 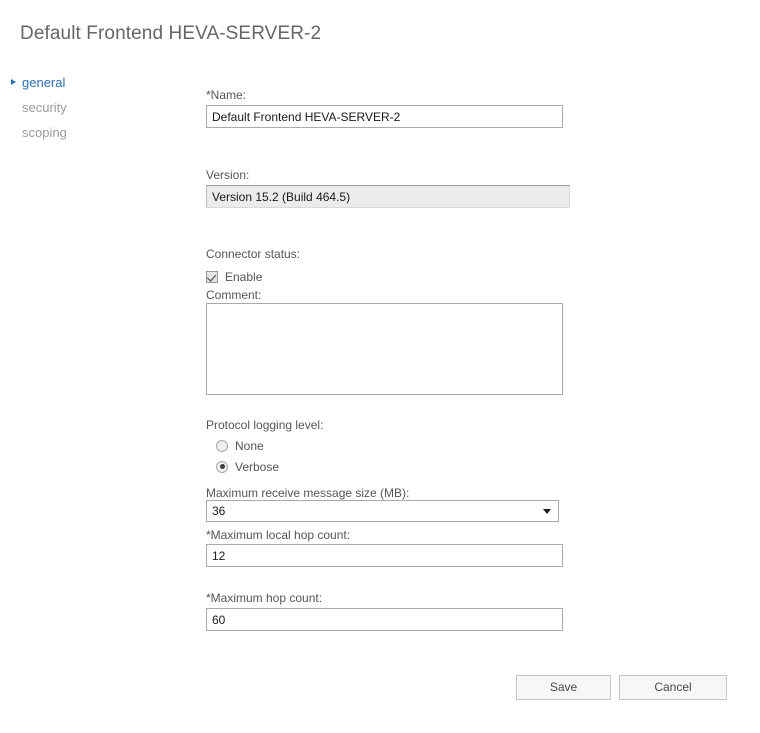 What do you see at coordinates (384, 349) in the screenshot?
I see `comment-textarea` at bounding box center [384, 349].